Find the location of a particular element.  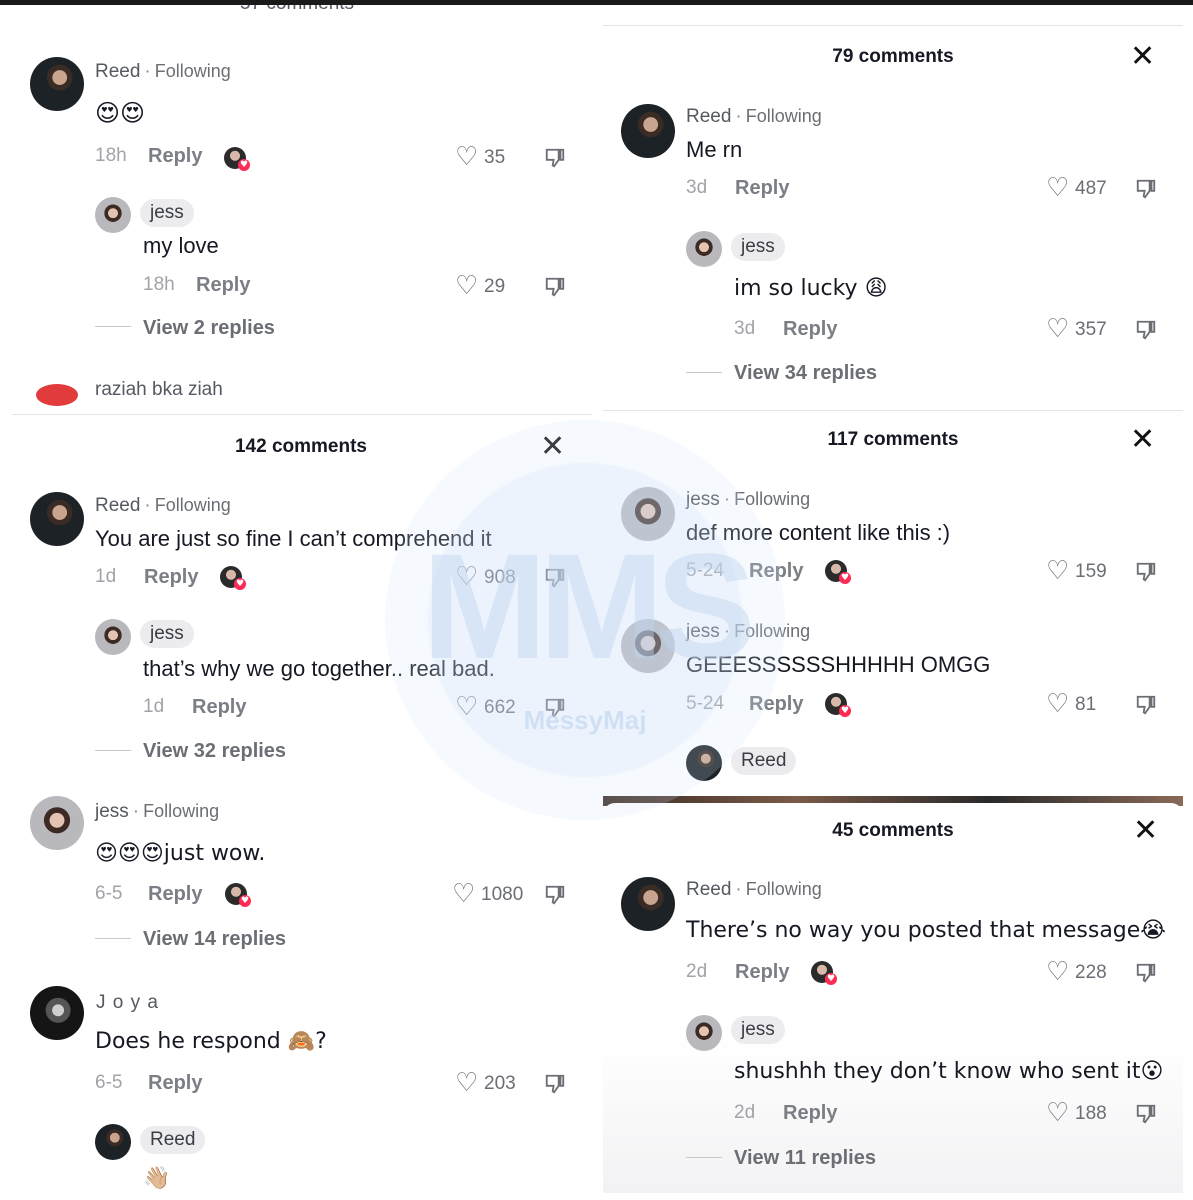

view-replies-button: View 14 replies is located at coordinates (214, 939).